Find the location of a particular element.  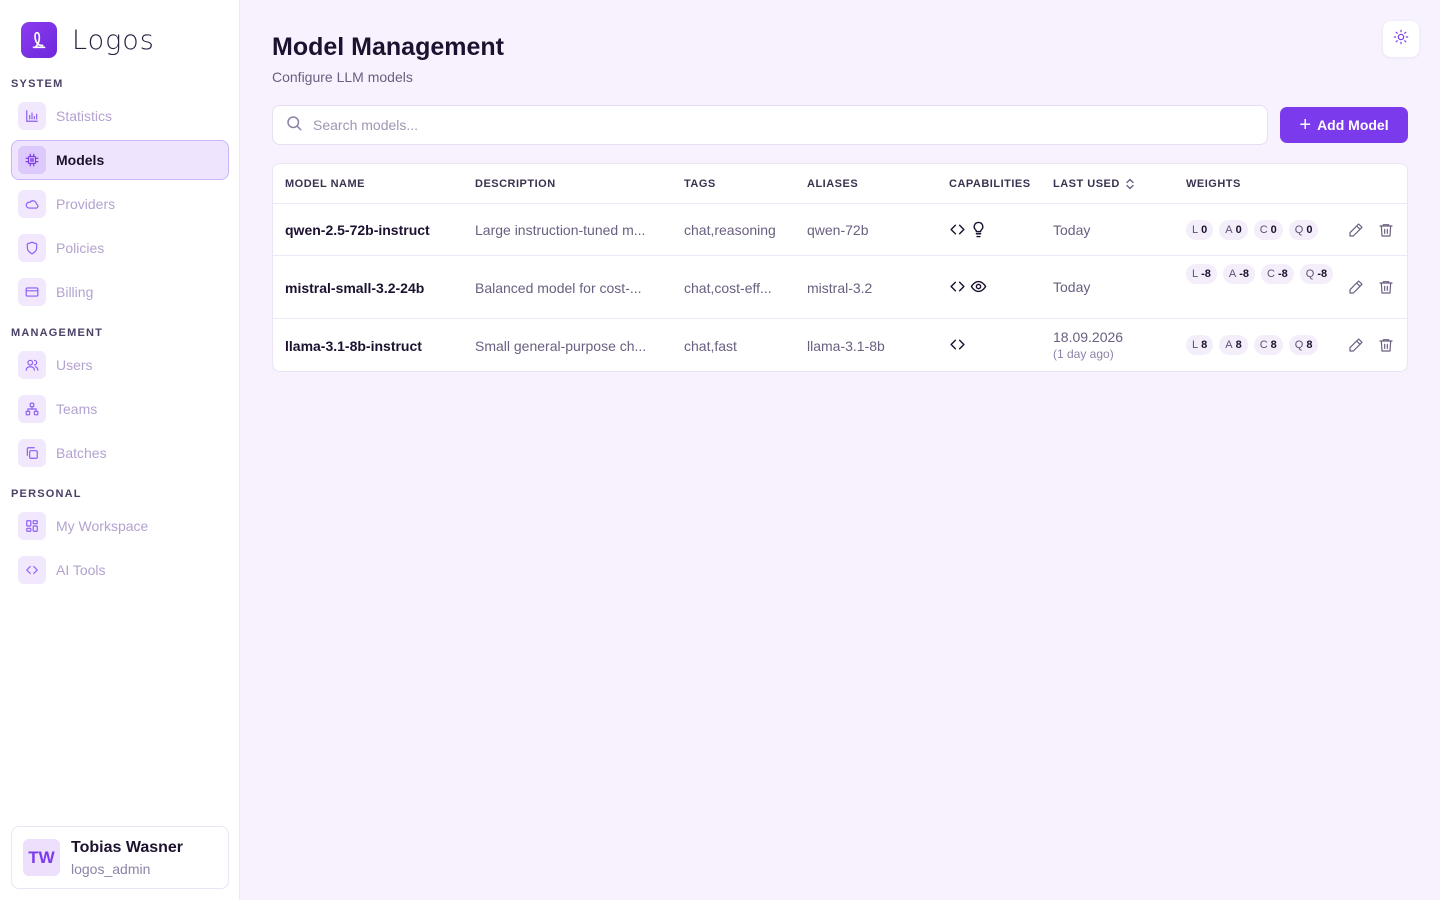

search-box is located at coordinates (770, 125).